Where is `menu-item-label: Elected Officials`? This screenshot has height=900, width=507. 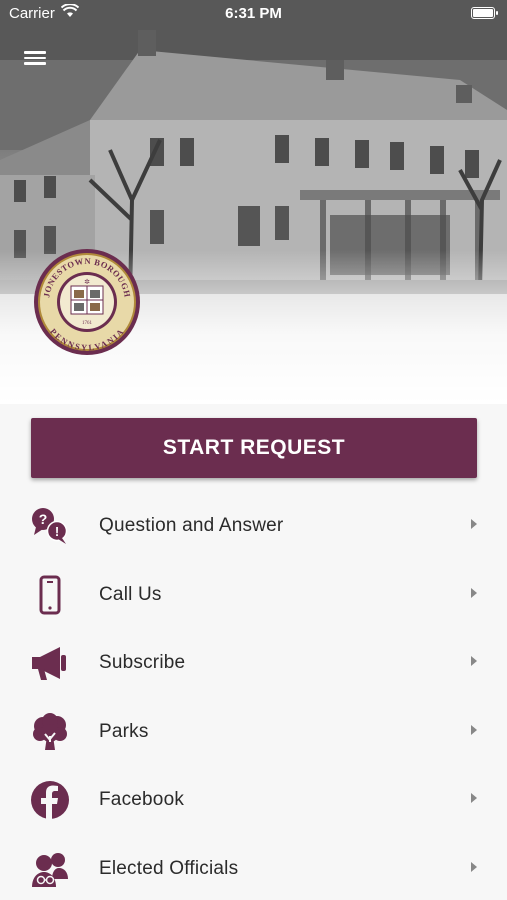
menu-item-label: Elected Officials is located at coordinates (169, 868).